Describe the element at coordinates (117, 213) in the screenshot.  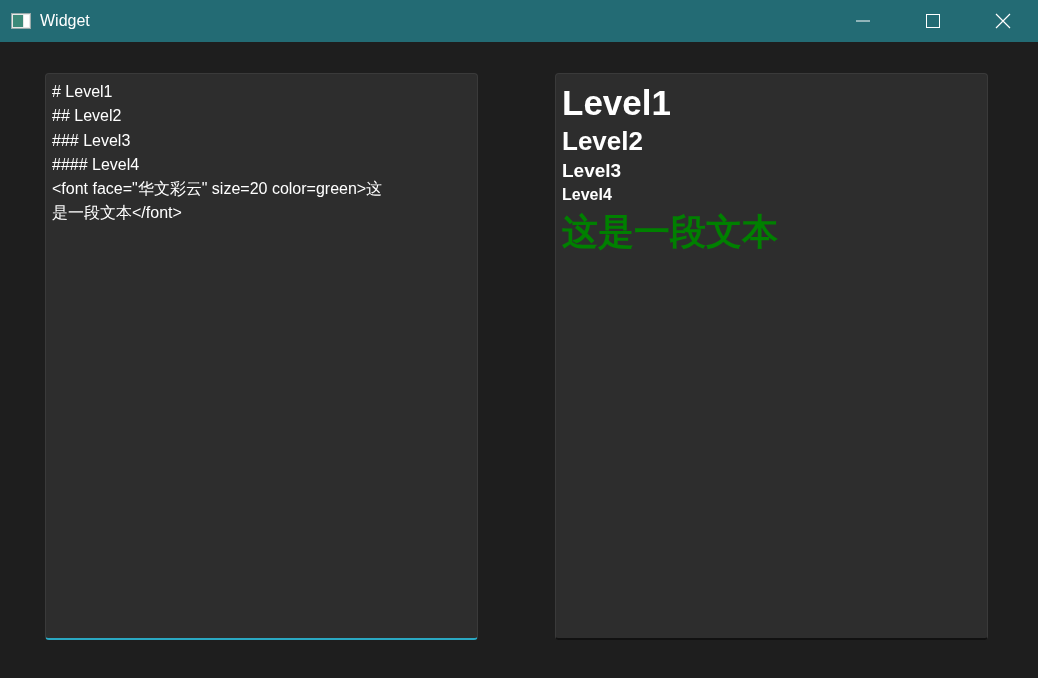
I see `code-line: 是一段文本</font>` at that location.